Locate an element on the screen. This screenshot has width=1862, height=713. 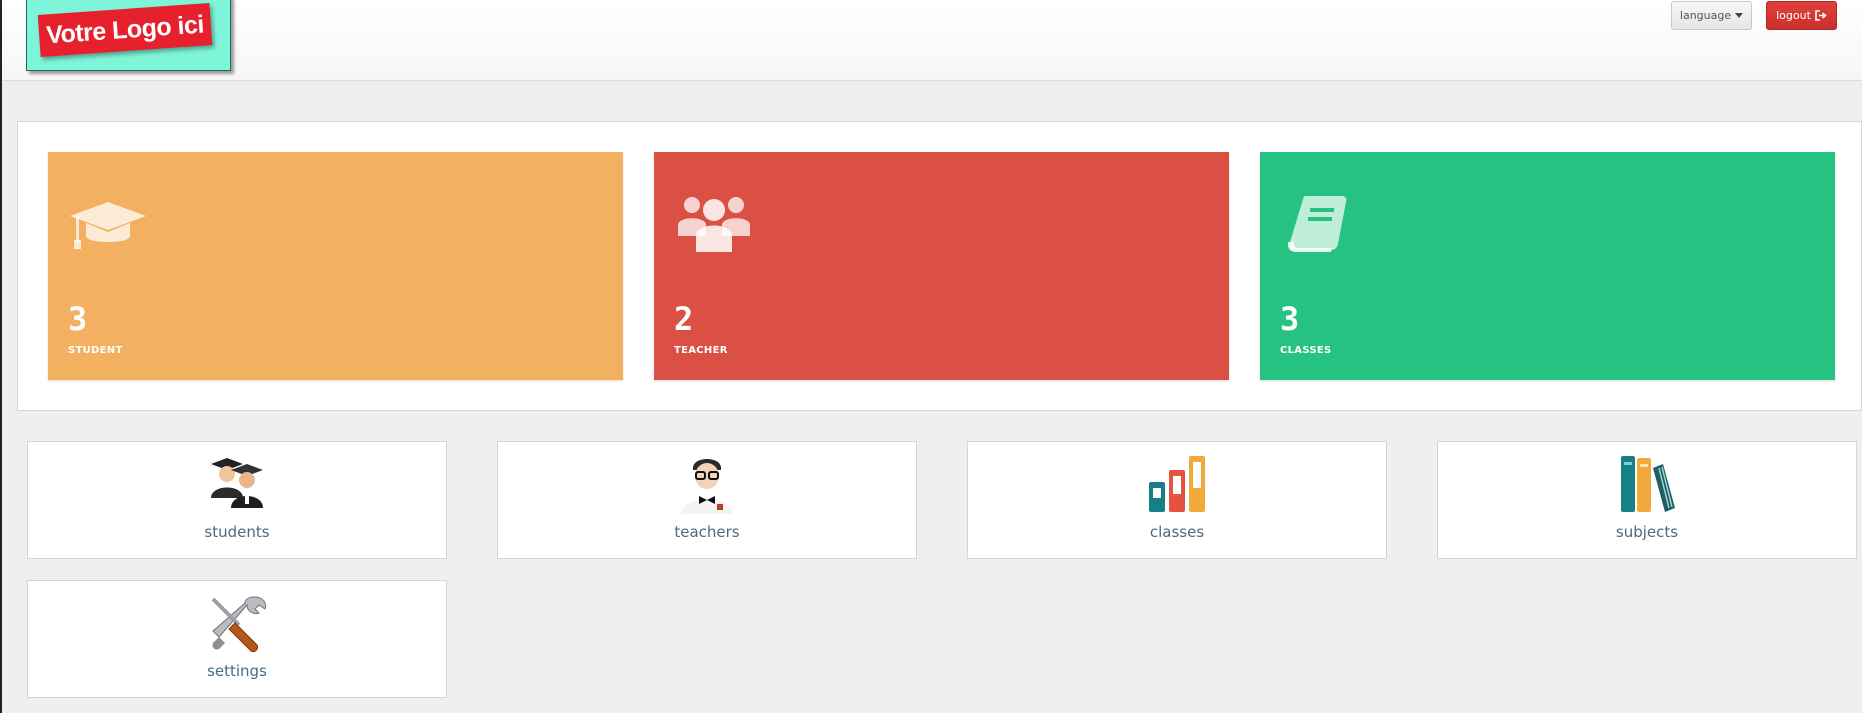
logout-label: logout is located at coordinates (1793, 15).